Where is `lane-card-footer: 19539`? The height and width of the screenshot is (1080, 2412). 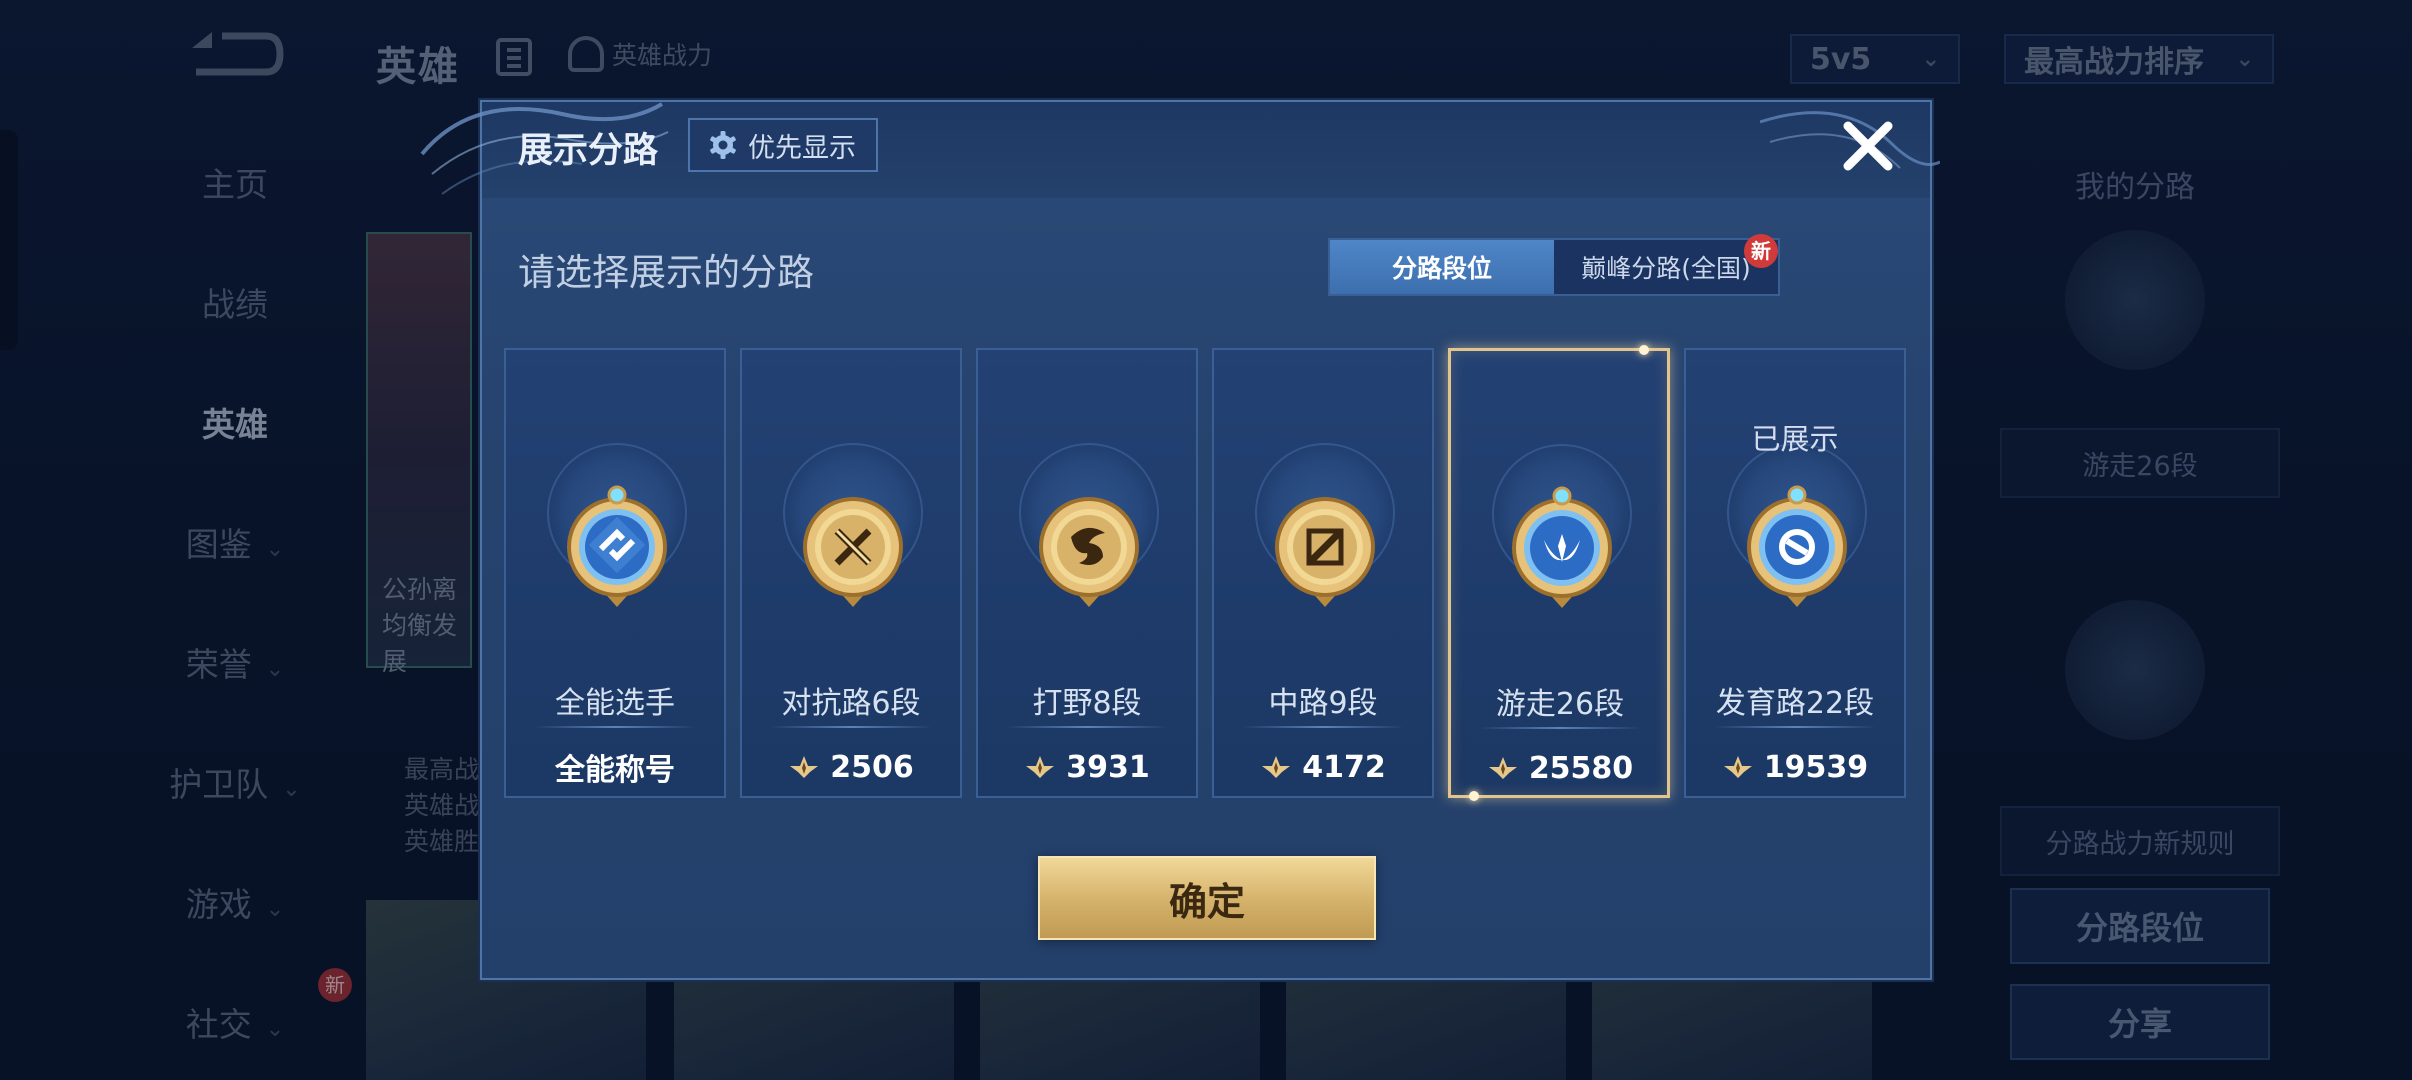
lane-card-footer: 19539 is located at coordinates (1795, 767).